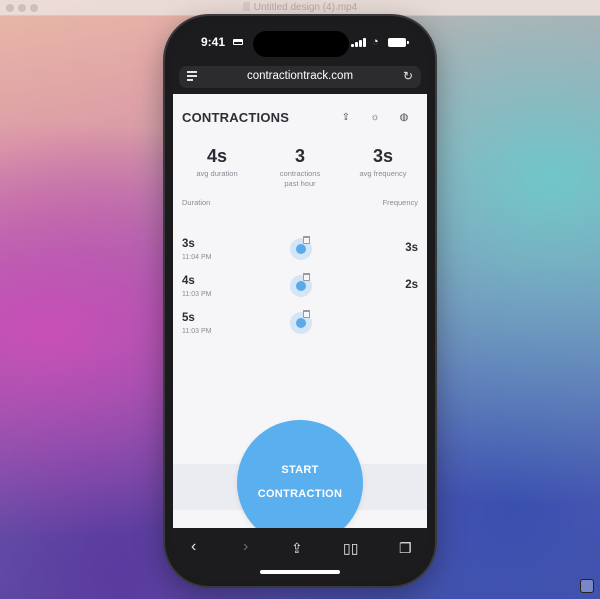 Image resolution: width=600 pixels, height=599 pixels. I want to click on stat-value: 3, so click(299, 156).